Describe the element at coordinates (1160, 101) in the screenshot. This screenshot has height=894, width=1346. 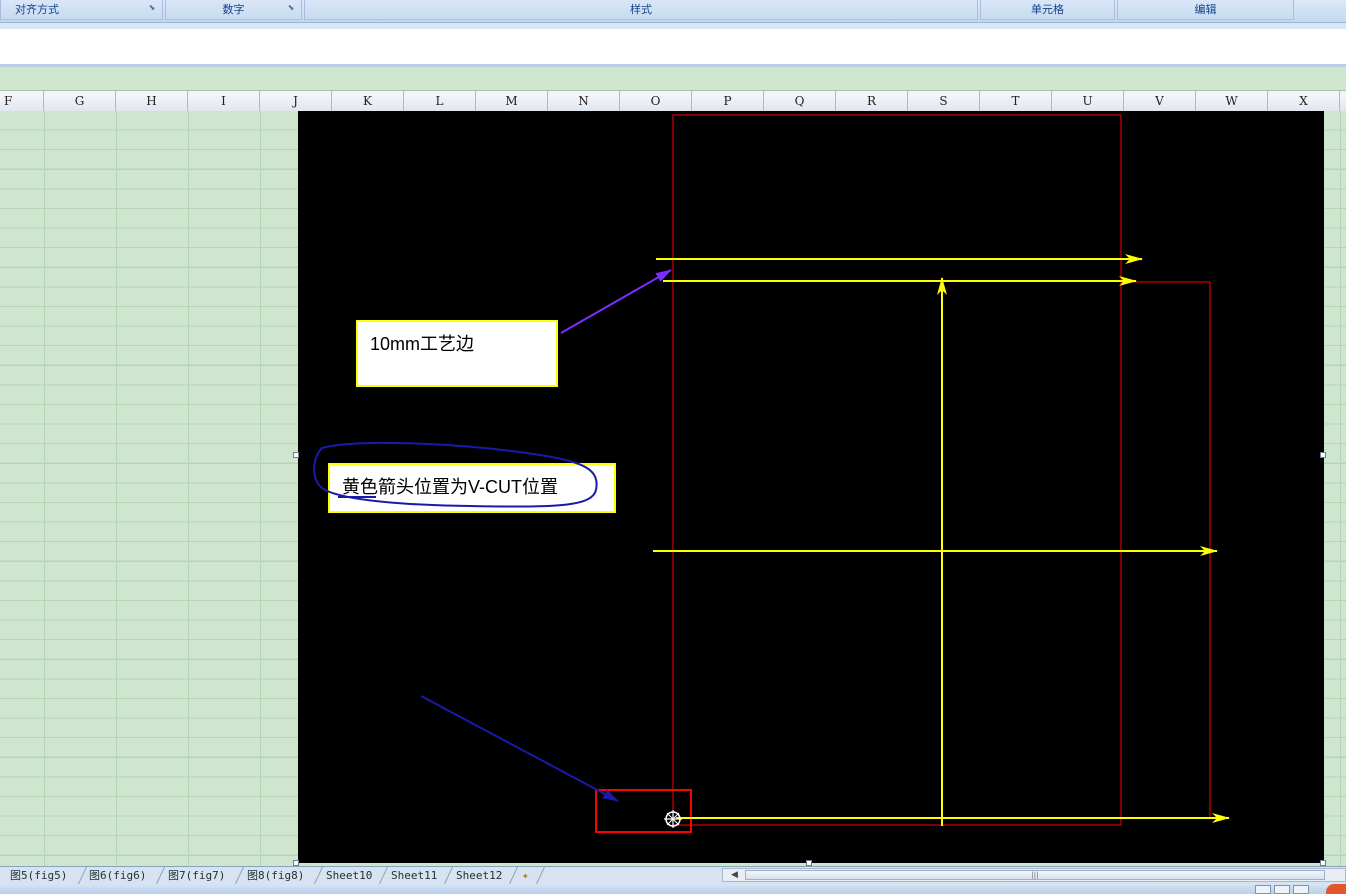
I see `column-header-v: V` at that location.